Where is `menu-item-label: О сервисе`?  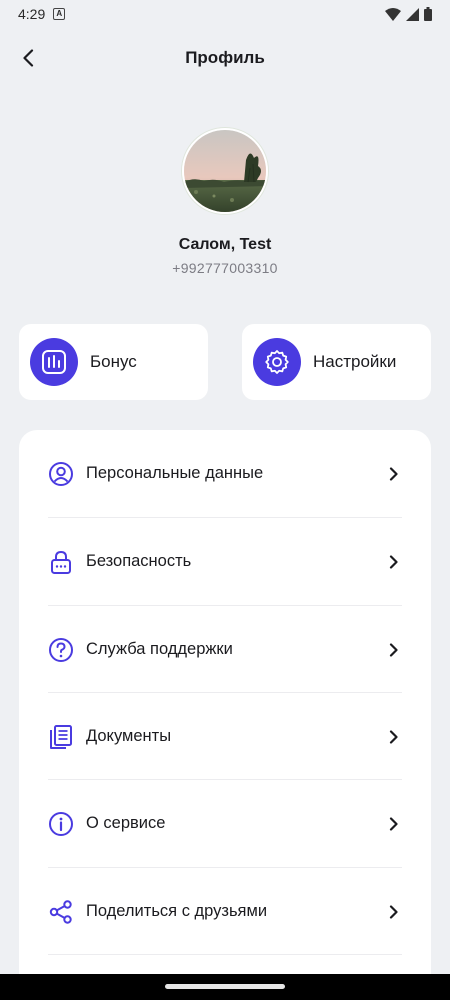
menu-item-label: О сервисе is located at coordinates (126, 823).